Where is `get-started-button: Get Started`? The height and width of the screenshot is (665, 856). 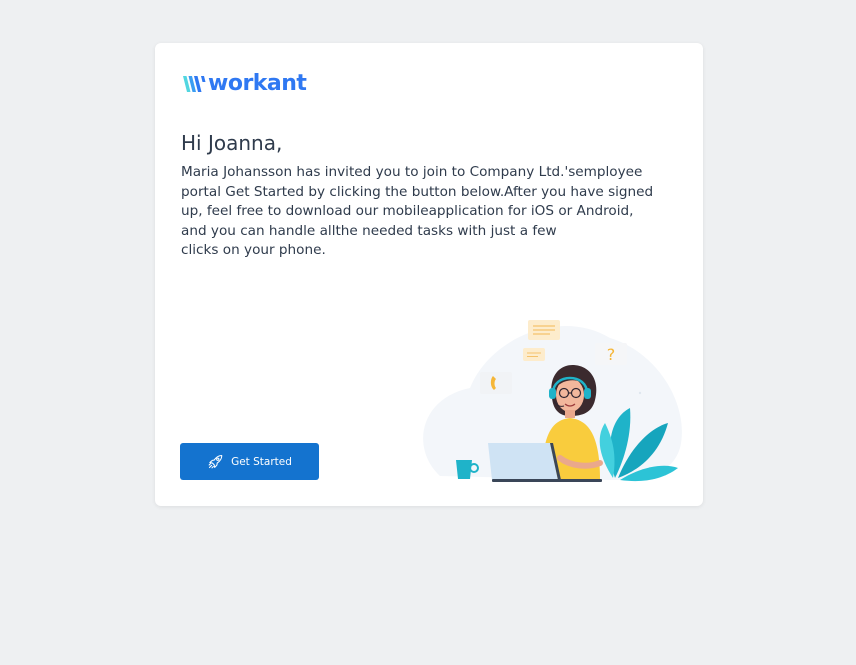 get-started-button: Get Started is located at coordinates (249, 461).